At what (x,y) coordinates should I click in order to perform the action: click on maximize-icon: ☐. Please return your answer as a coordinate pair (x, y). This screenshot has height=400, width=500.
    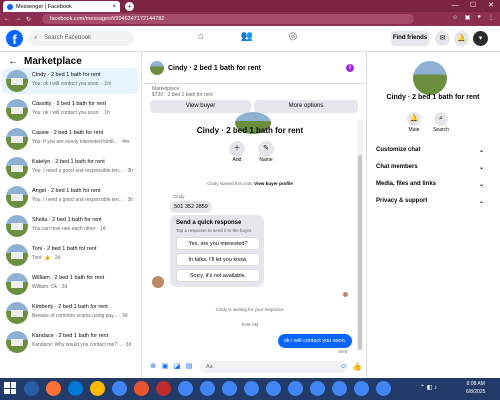
    Looking at the image, I should click on (473, 6).